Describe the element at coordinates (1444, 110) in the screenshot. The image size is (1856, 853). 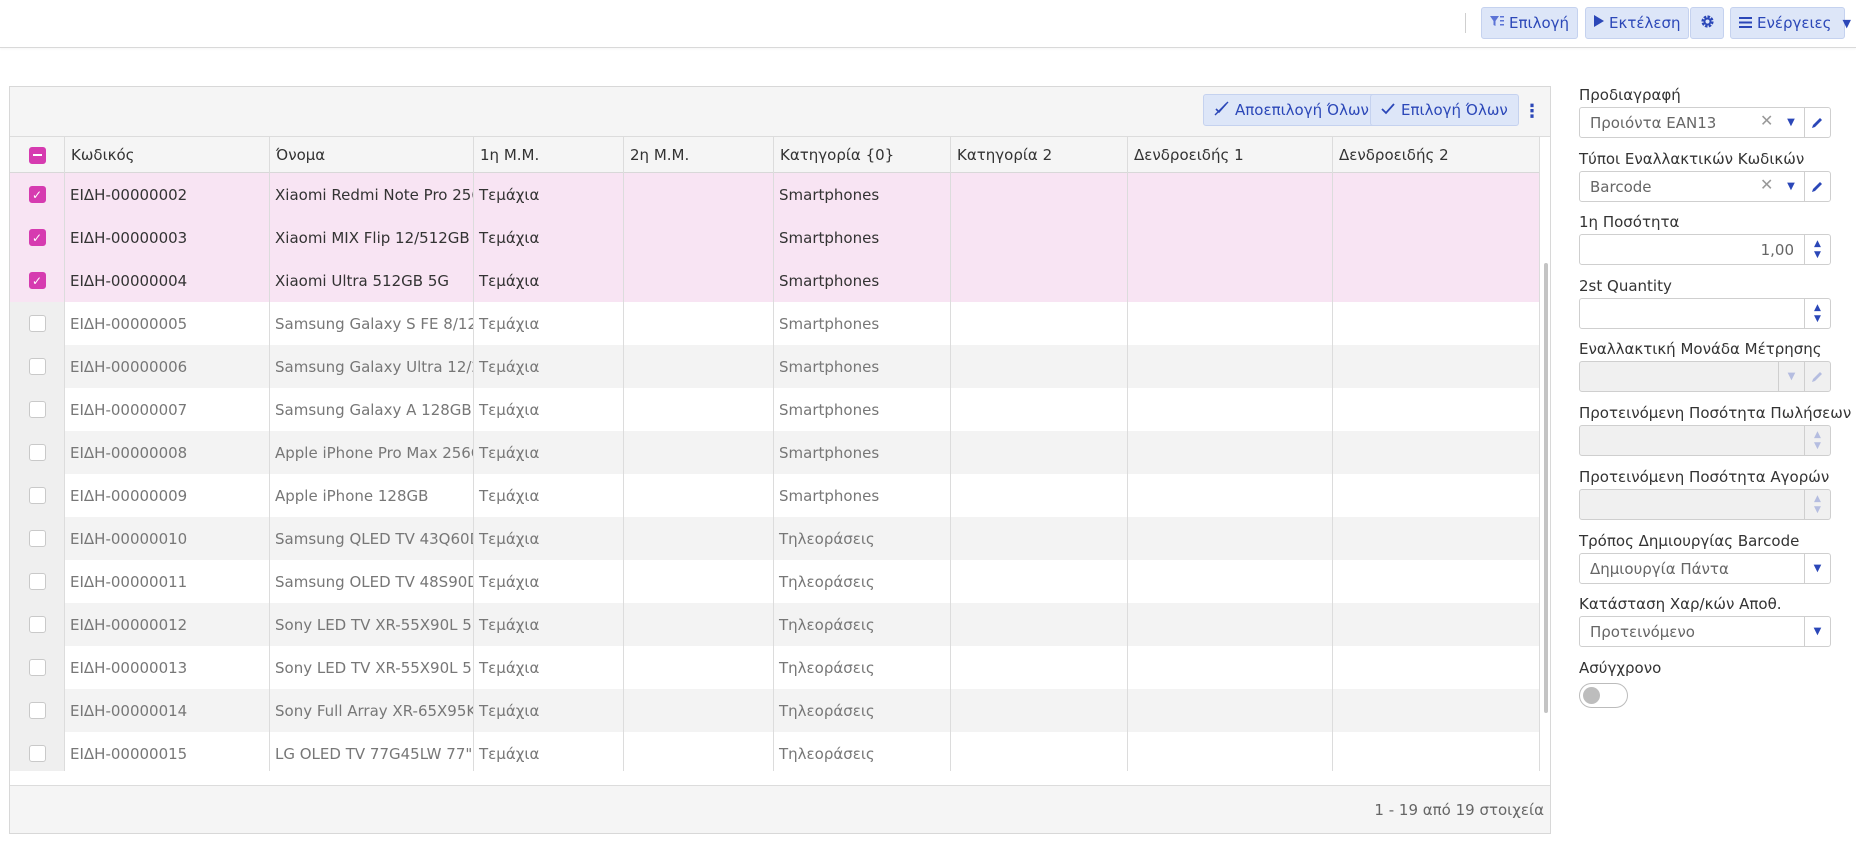
I see `select-all-button: Επιλογή Όλων` at that location.